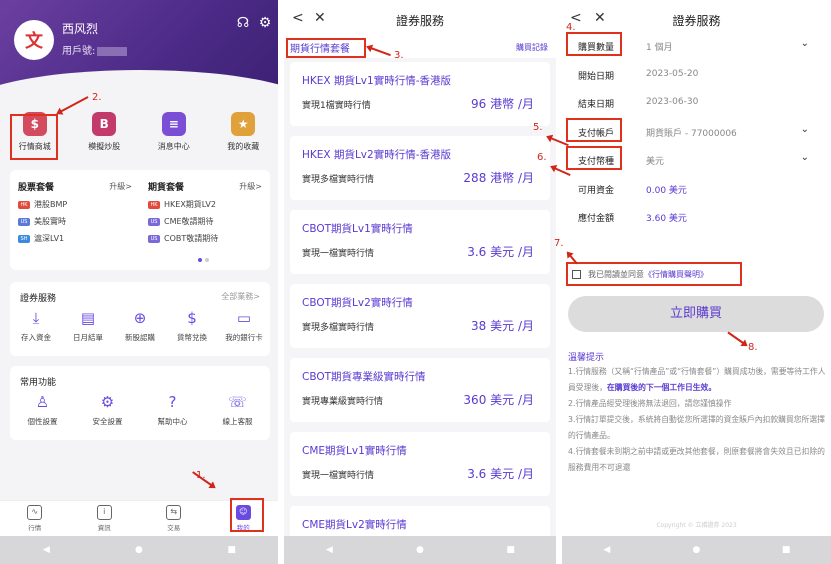  I want to click on highlight-account, so click(594, 130).